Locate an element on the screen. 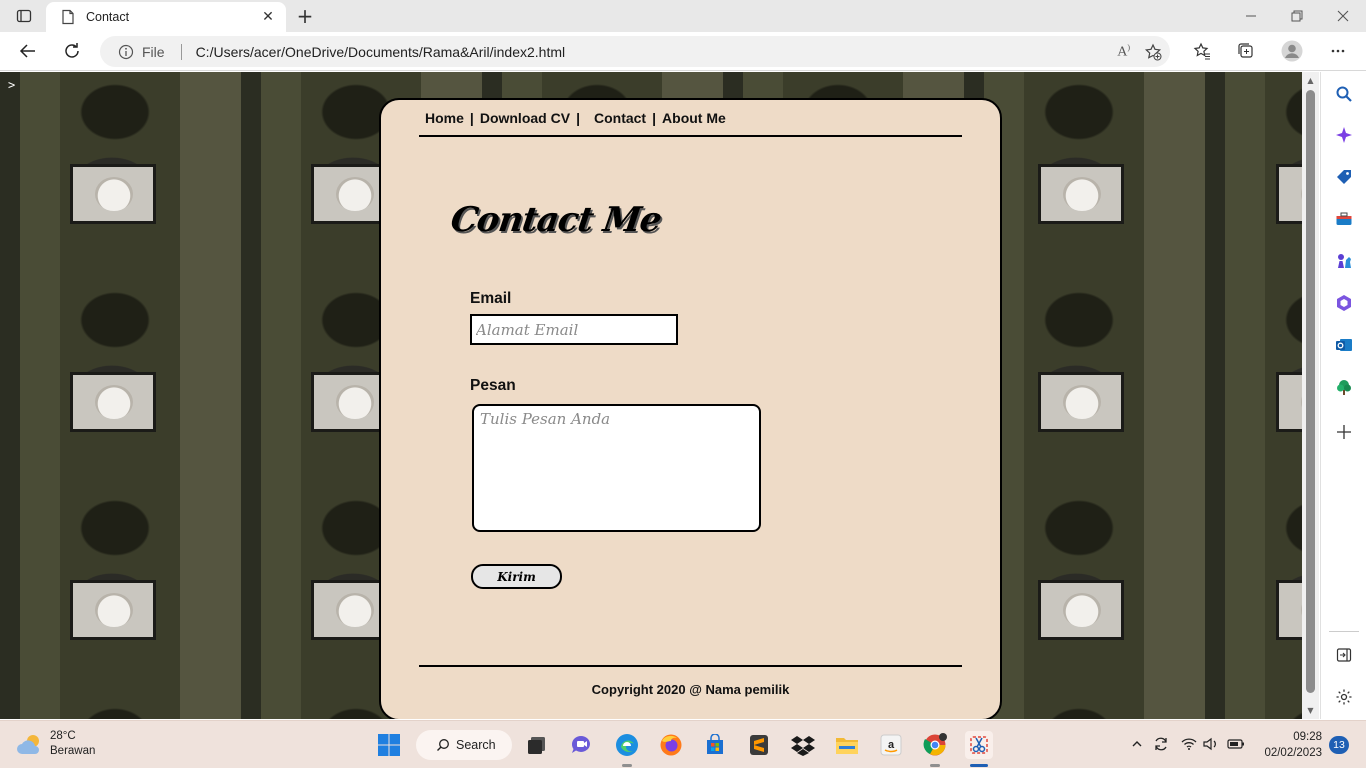 The image size is (1366, 768). minimize-button is located at coordinates (1251, 16).